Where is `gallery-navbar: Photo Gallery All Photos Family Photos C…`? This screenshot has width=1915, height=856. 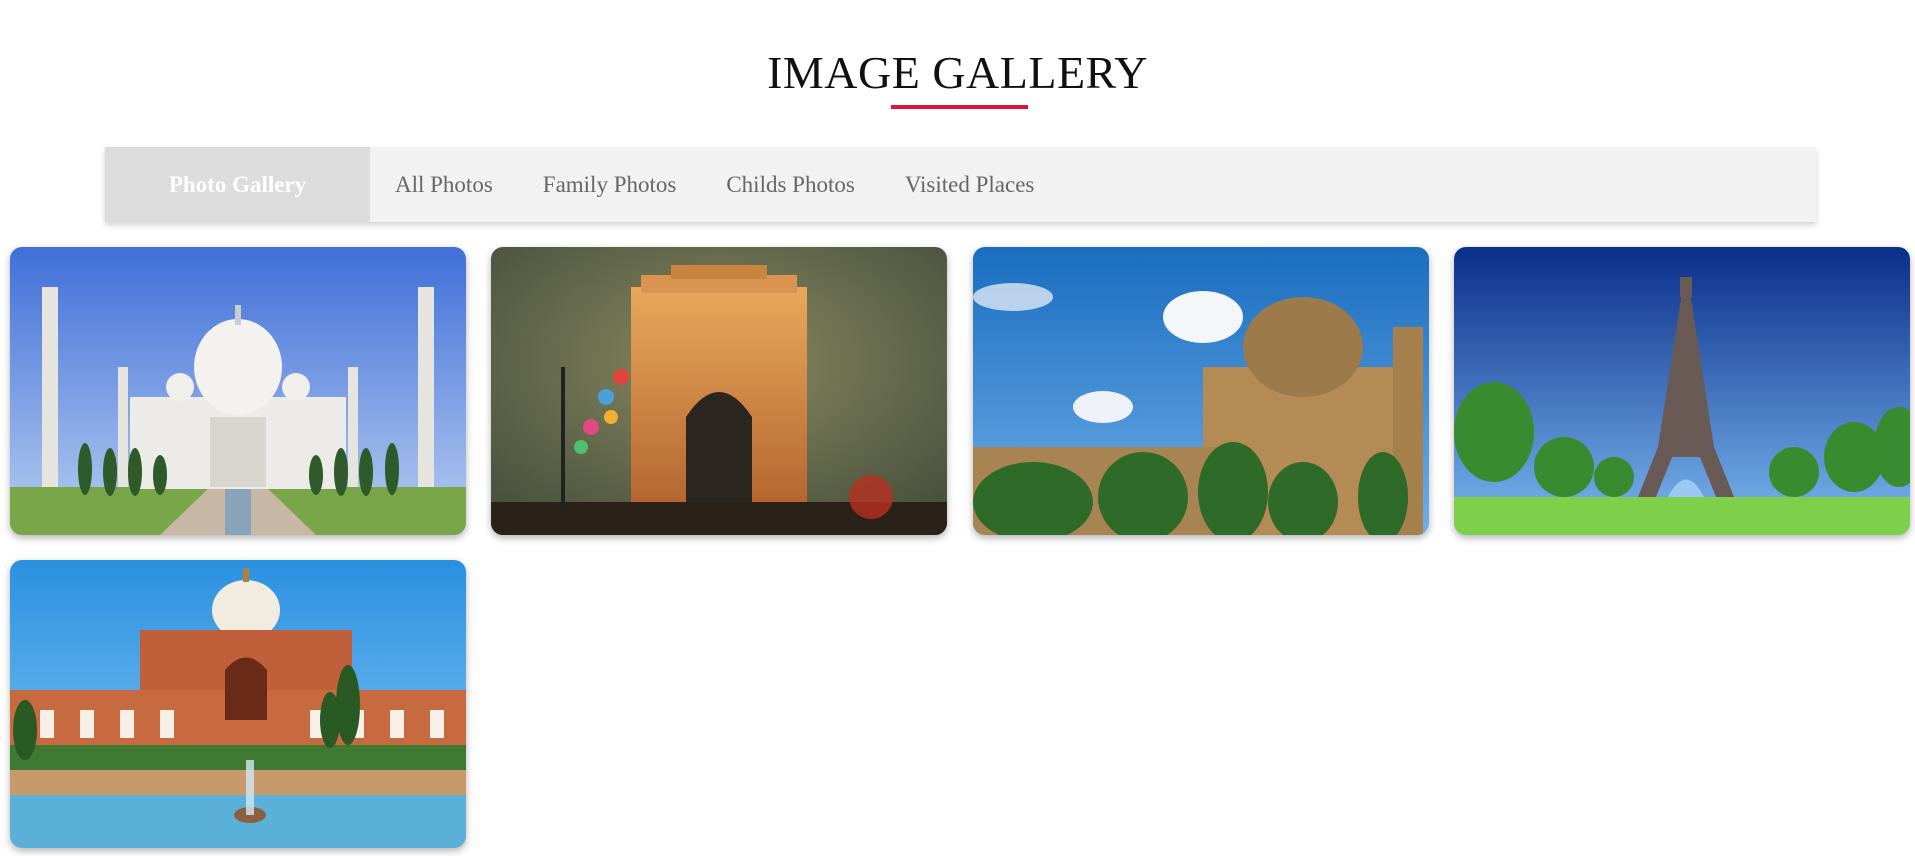
gallery-navbar: Photo Gallery All Photos Family Photos C… is located at coordinates (960, 184).